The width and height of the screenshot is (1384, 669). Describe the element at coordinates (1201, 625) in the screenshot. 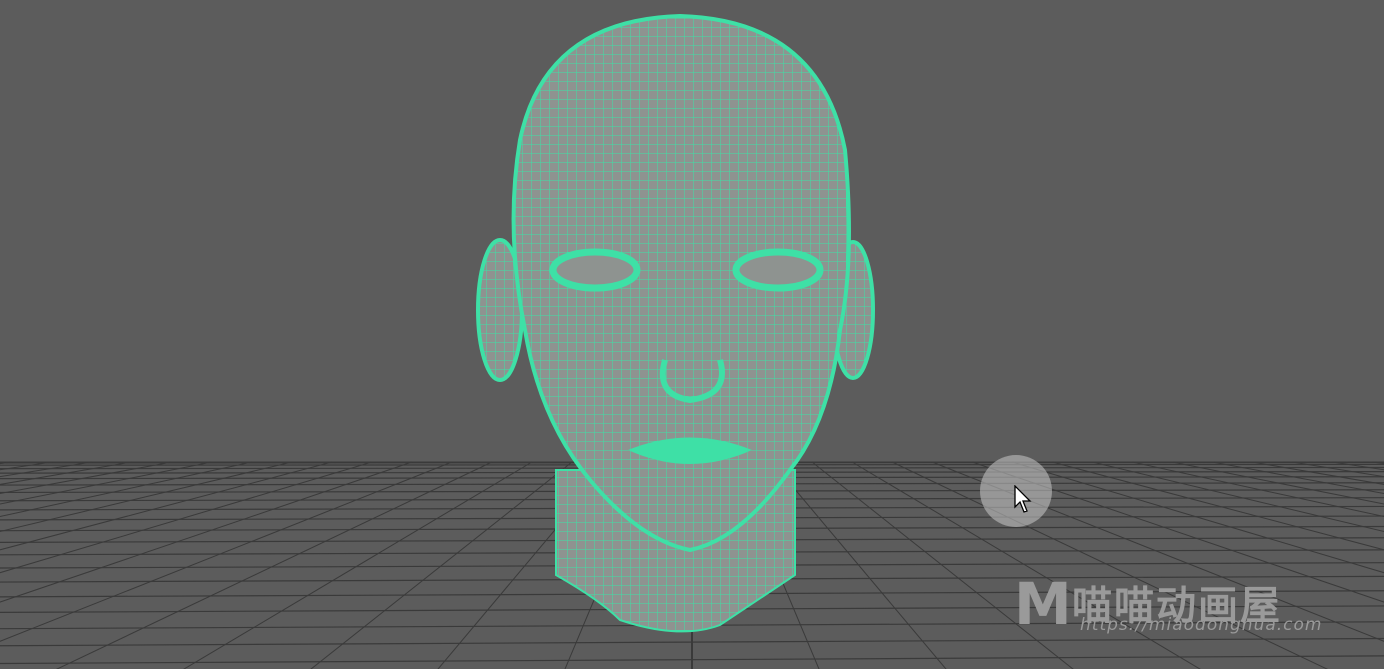

I see `watermark-url: https://miaodonghua.com` at that location.